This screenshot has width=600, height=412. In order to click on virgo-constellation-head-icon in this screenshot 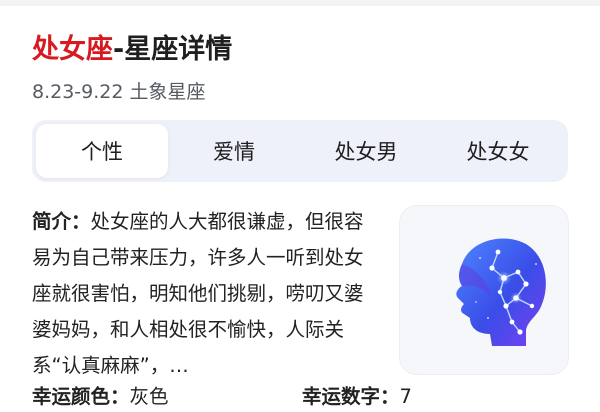, I will do `click(501, 292)`.